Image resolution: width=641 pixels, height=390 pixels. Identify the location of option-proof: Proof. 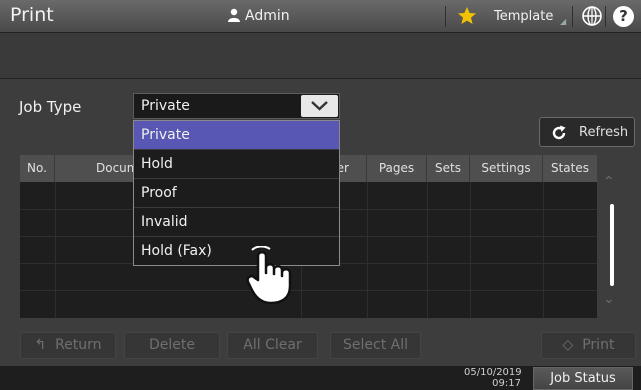
(236, 193).